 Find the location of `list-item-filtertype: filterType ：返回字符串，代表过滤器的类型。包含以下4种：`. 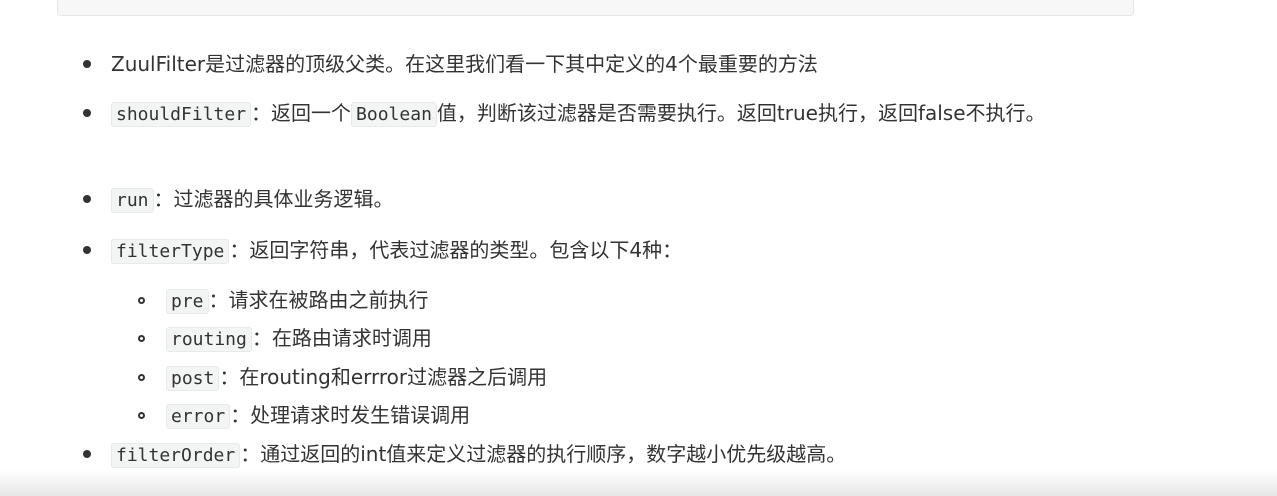

list-item-filtertype: filterType ：返回字符串，代表过滤器的类型。包含以下4种： is located at coordinates (602, 251).